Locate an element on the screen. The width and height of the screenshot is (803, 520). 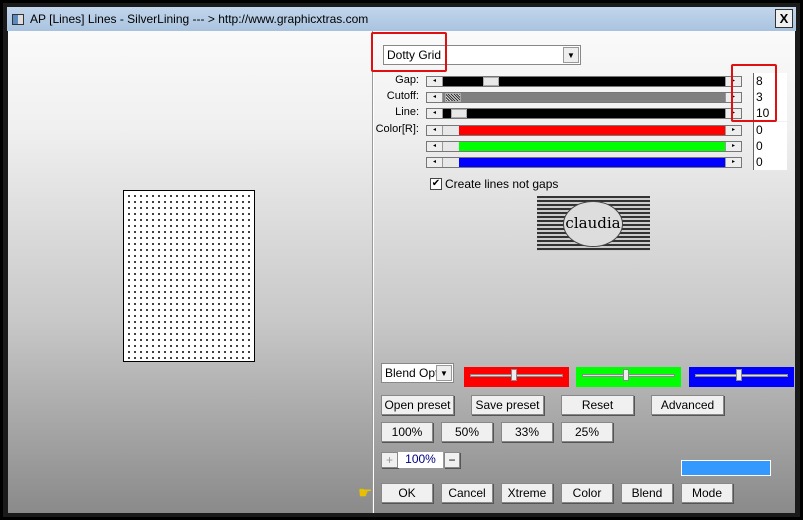
slider-label: Gap: is located at coordinates (407, 80).